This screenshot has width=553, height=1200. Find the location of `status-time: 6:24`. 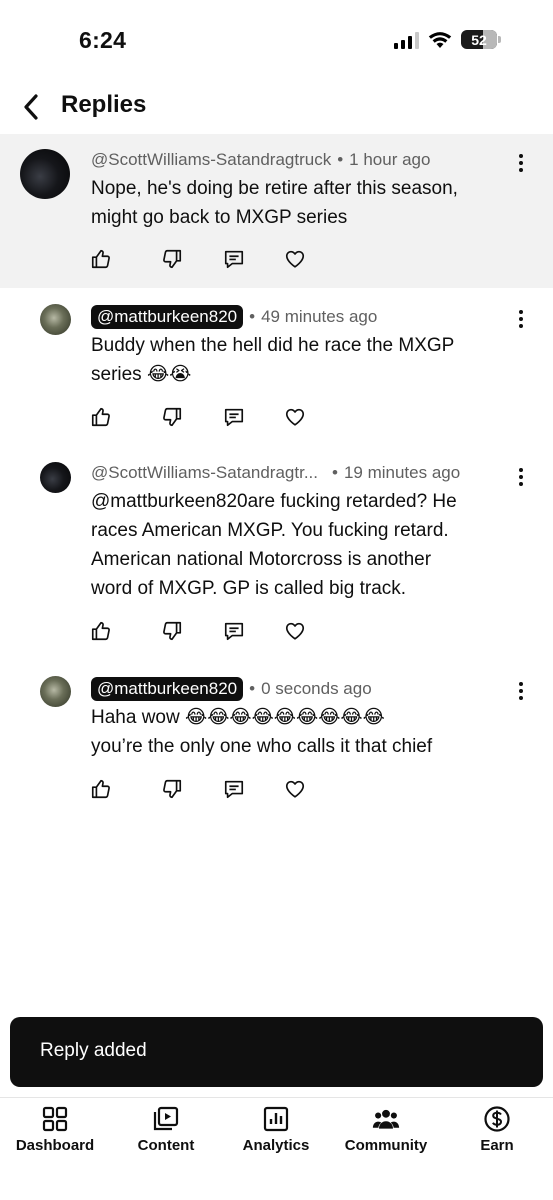

status-time: 6:24 is located at coordinates (103, 40).